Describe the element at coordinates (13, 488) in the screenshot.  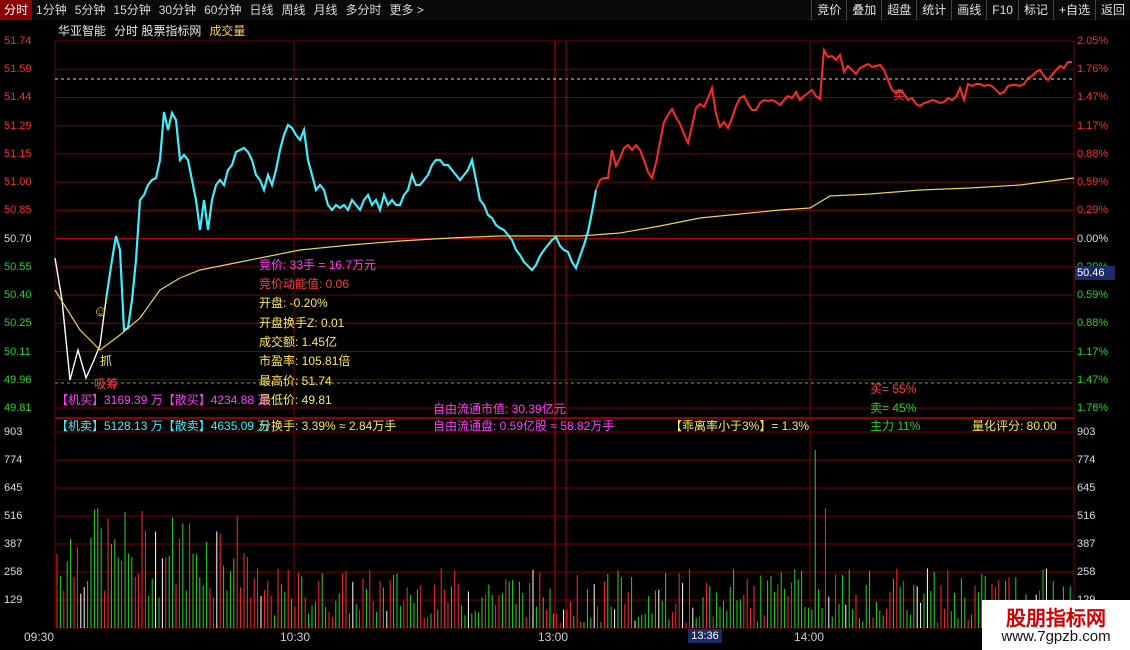
I see `volume-tick-label: 645` at that location.